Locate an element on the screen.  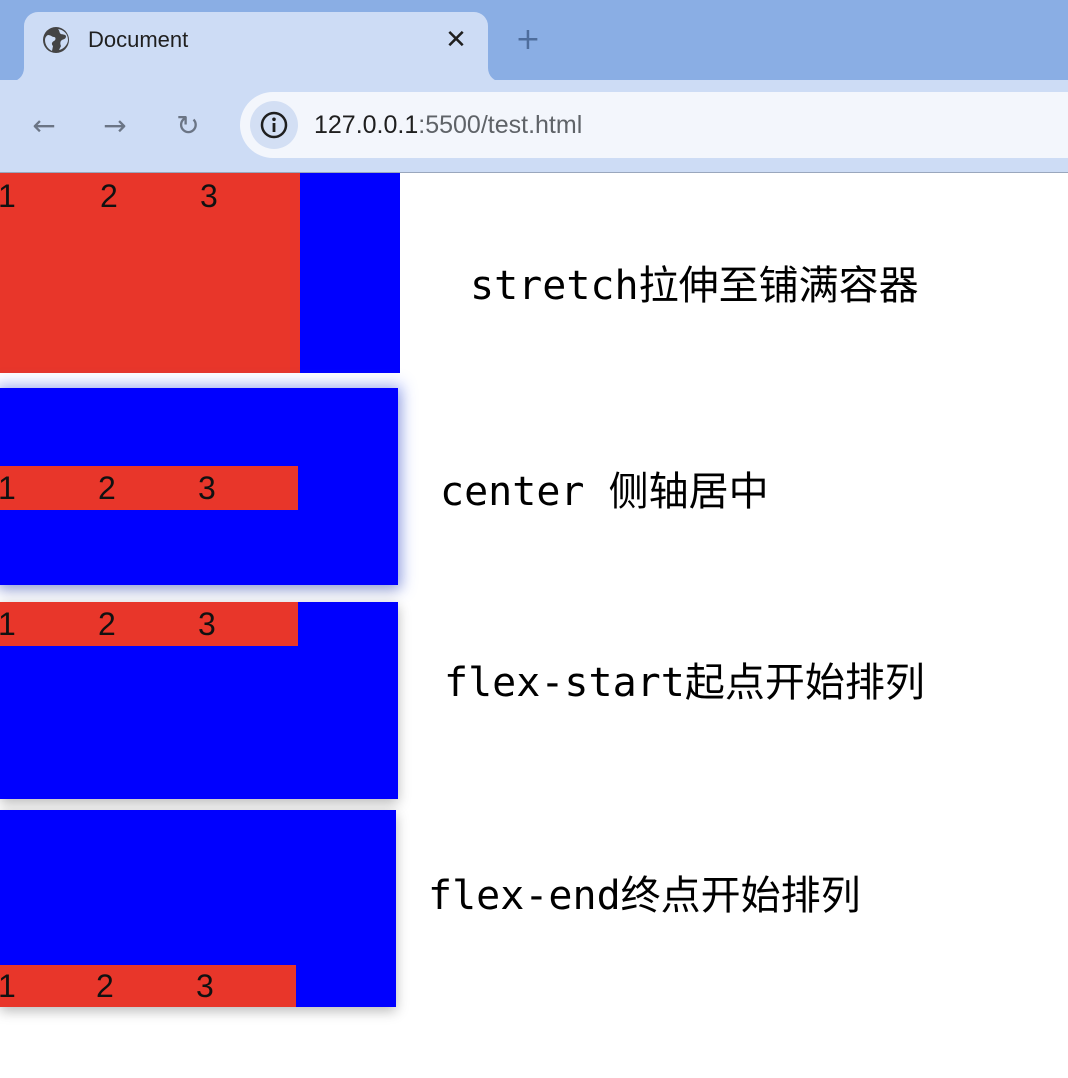
flex-start-container: 1 2 3 is located at coordinates (199, 700).